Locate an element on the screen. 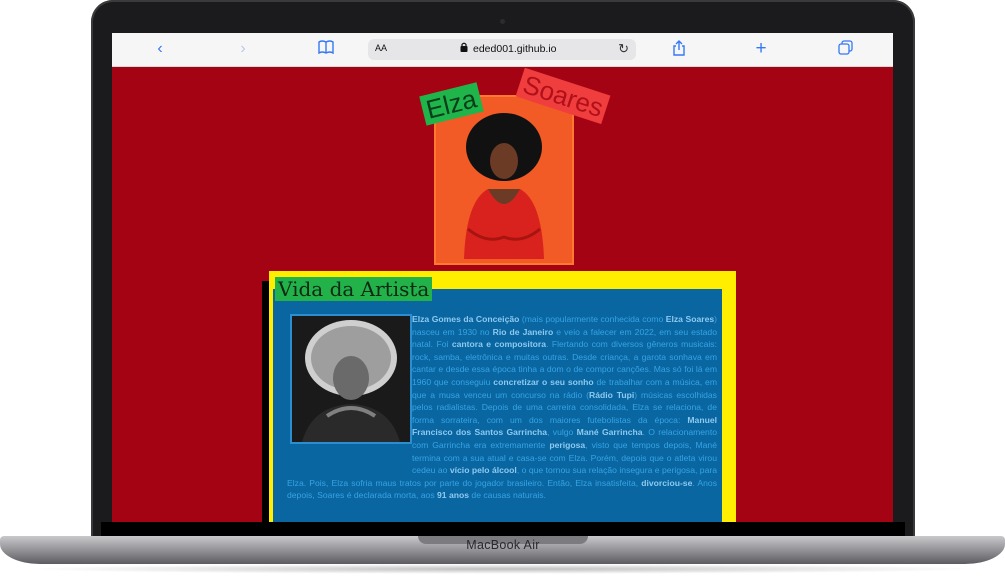  bio-highlight: Rádio Tupi is located at coordinates (612, 394).